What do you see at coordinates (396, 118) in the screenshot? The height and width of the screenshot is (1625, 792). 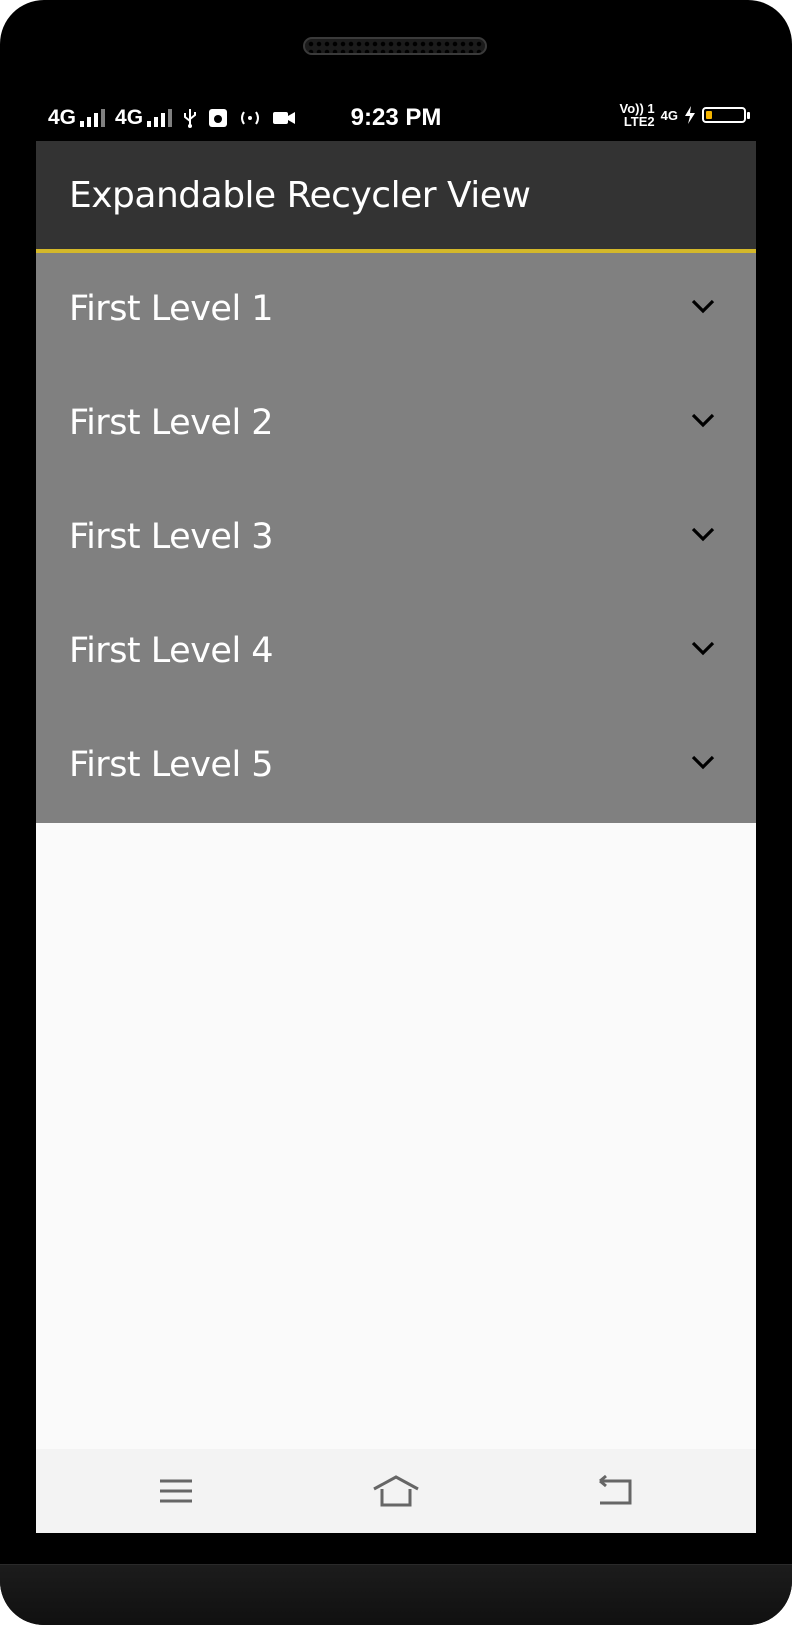 I see `status-bar: 4G 4G 9:23 PM Vo)) 1 LTE2 4G` at bounding box center [396, 118].